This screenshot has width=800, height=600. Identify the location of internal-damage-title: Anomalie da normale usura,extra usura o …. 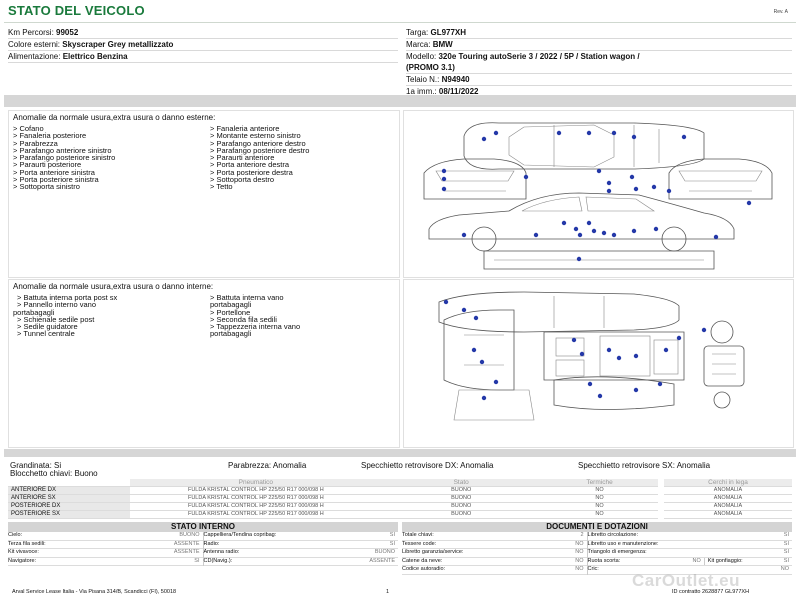
(113, 286).